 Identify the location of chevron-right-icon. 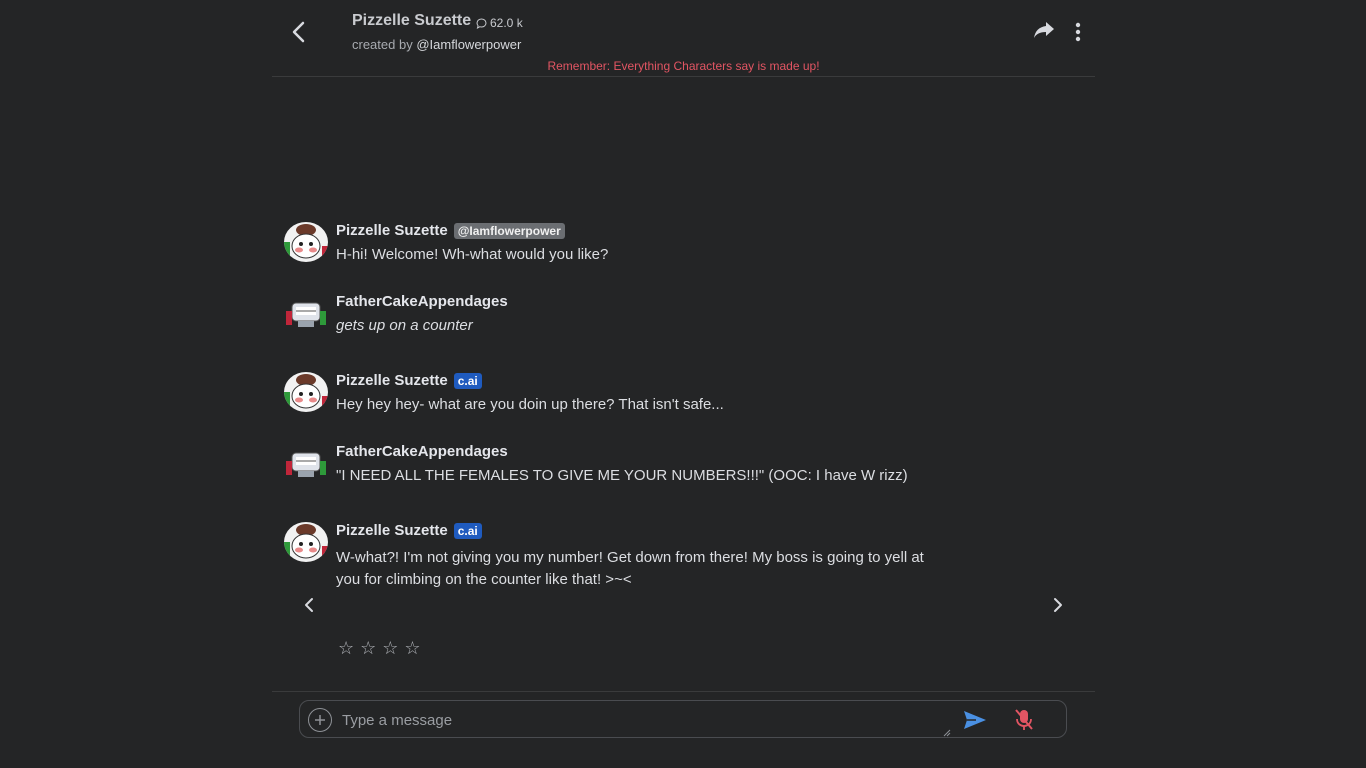
(1058, 605).